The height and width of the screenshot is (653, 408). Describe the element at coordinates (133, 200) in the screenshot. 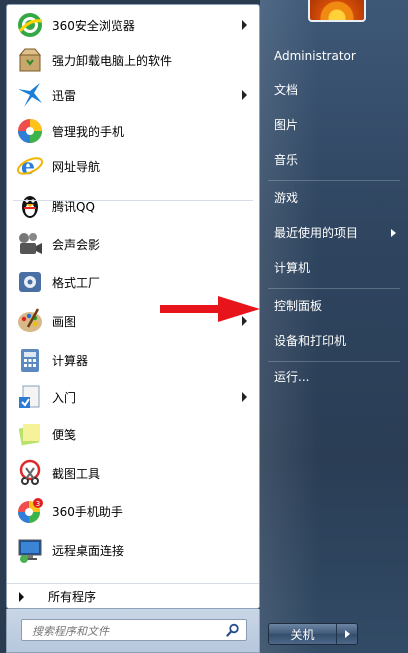

I see `pinned-separator` at that location.